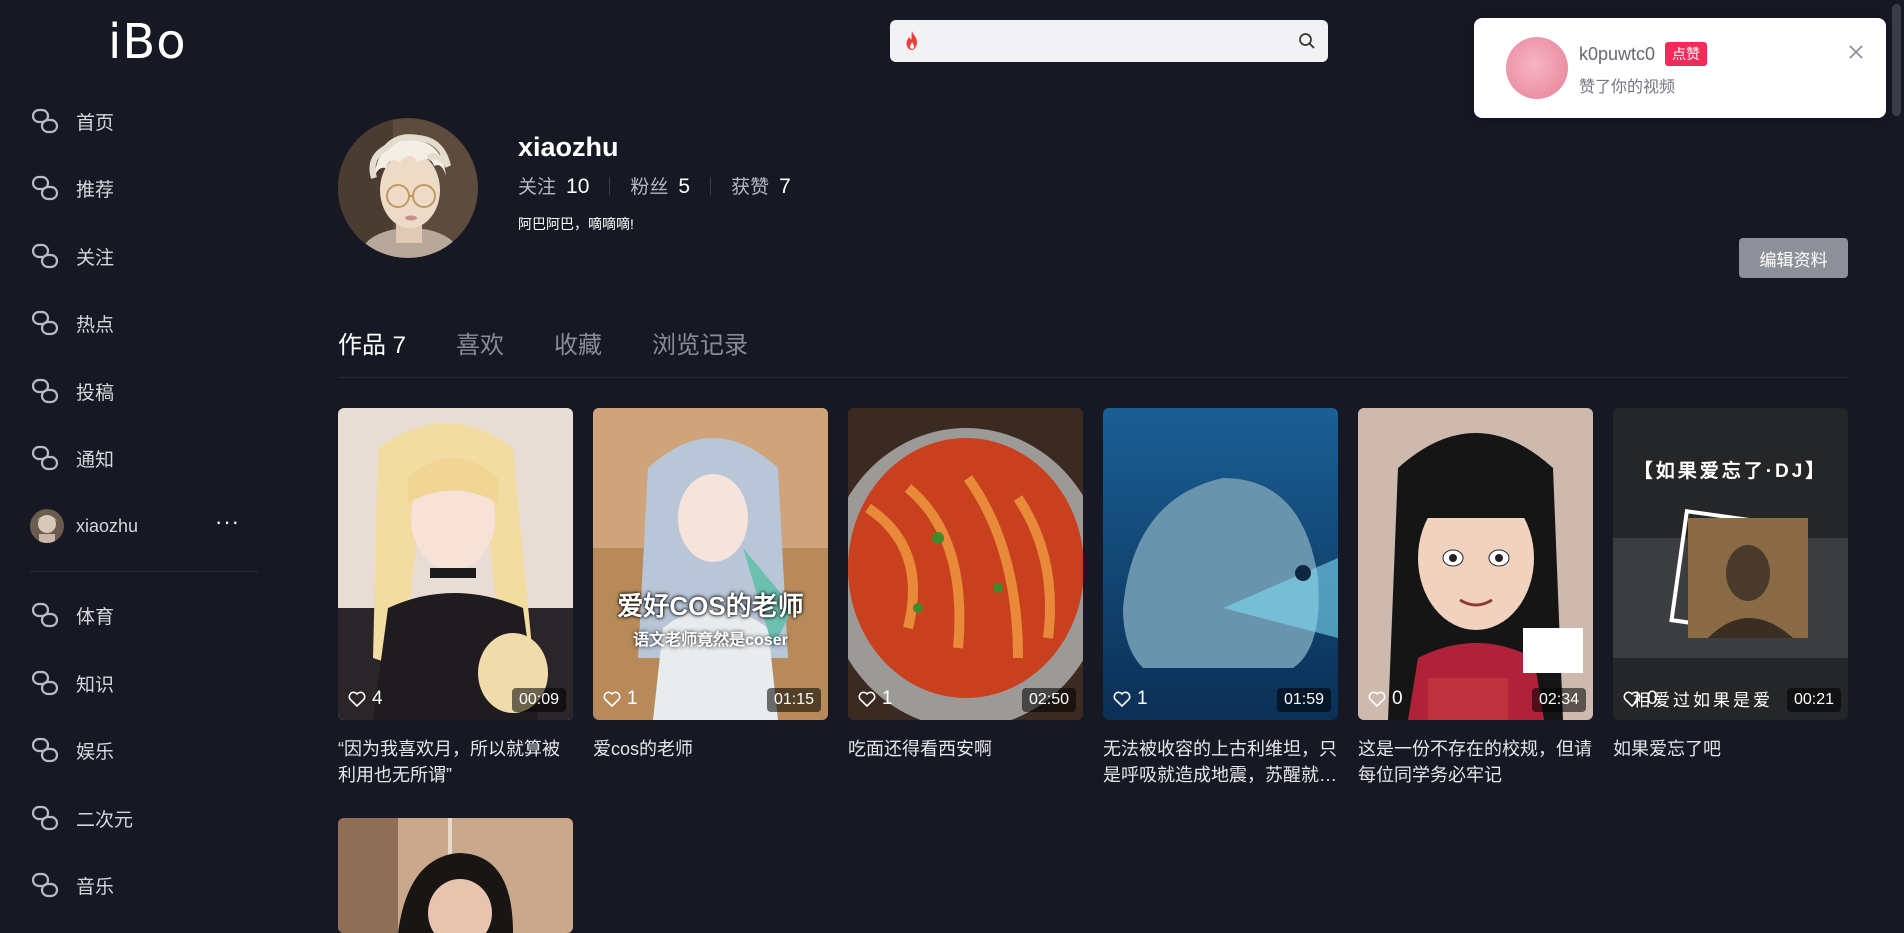 This screenshot has width=1904, height=933. I want to click on tab-favorites: 收藏, so click(578, 342).